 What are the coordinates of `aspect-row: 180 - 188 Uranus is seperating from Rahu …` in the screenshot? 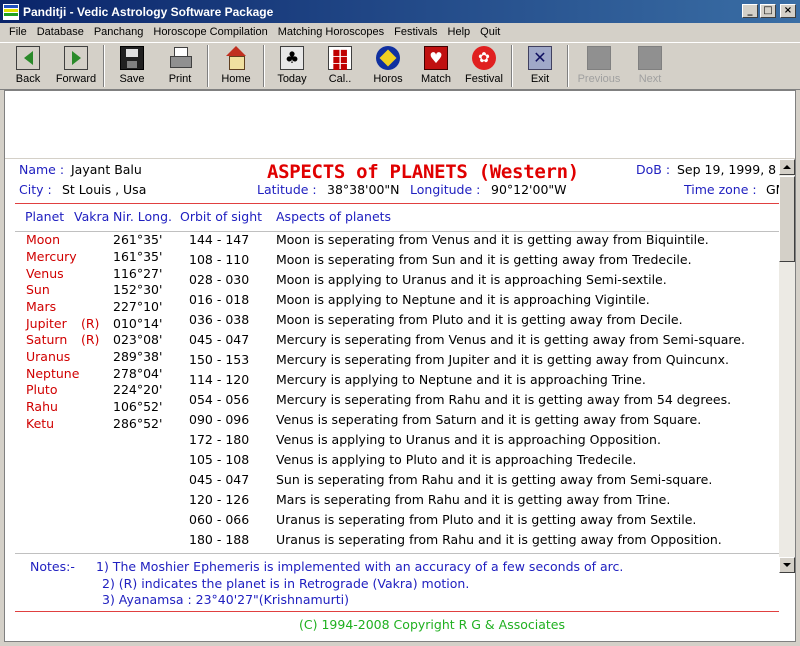 It's located at (392, 542).